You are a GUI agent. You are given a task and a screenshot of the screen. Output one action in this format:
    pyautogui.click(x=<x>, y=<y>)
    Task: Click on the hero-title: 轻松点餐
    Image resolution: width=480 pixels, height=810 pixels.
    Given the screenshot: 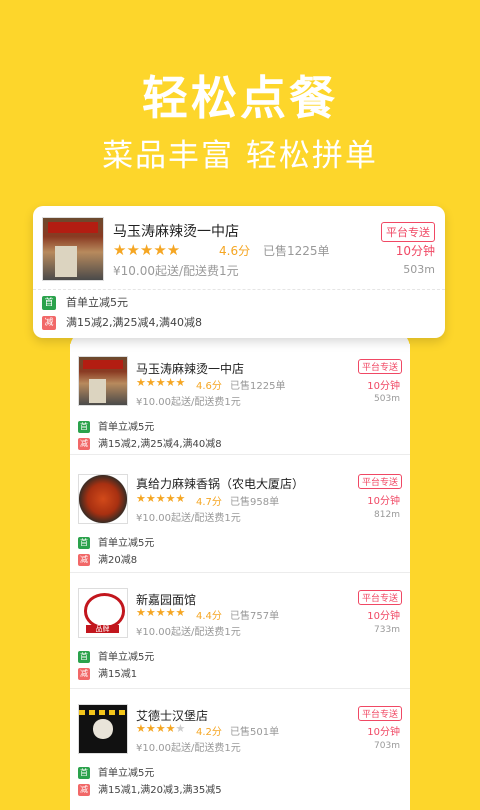 What is the action you would take?
    pyautogui.click(x=240, y=98)
    